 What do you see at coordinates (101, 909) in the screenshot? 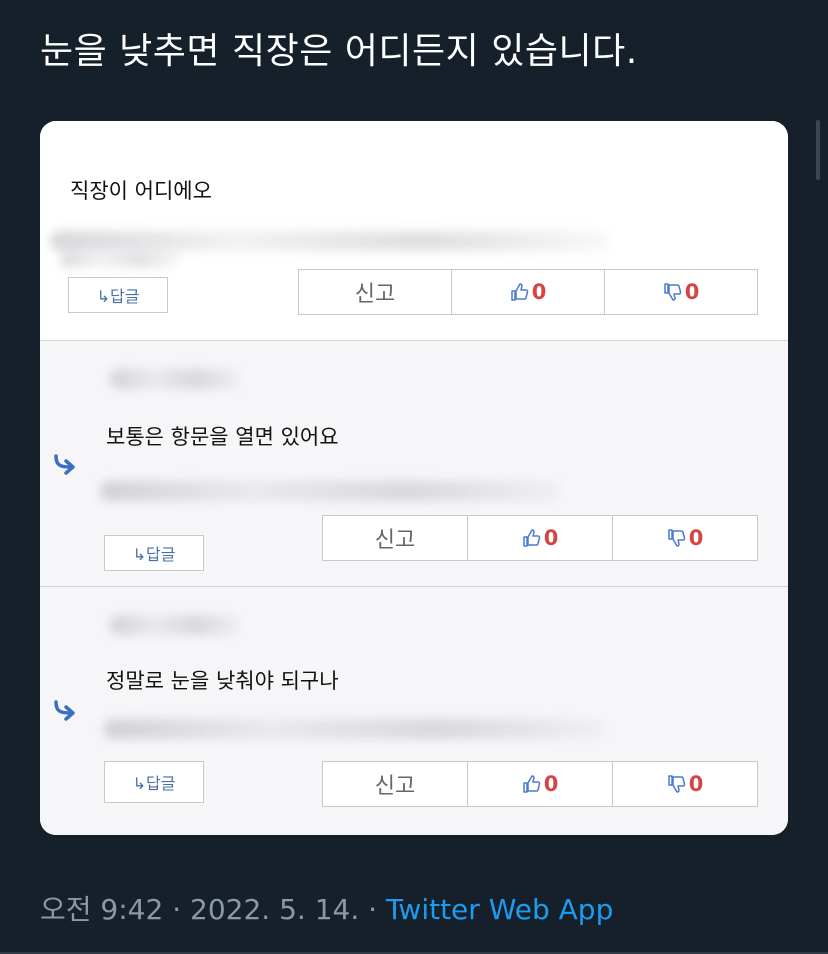
I see `tweet-time: 오전 9:42` at bounding box center [101, 909].